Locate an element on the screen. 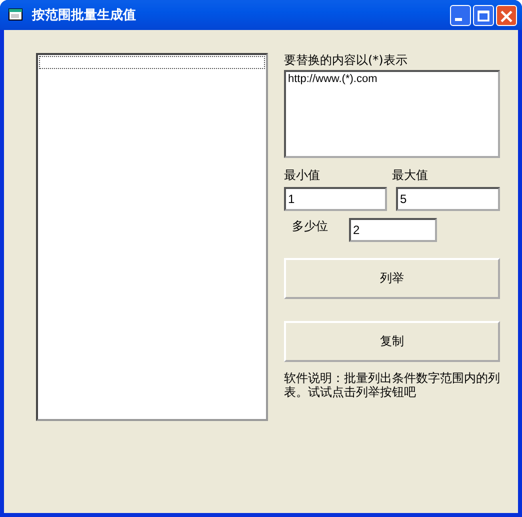  maximize-button is located at coordinates (483, 15).